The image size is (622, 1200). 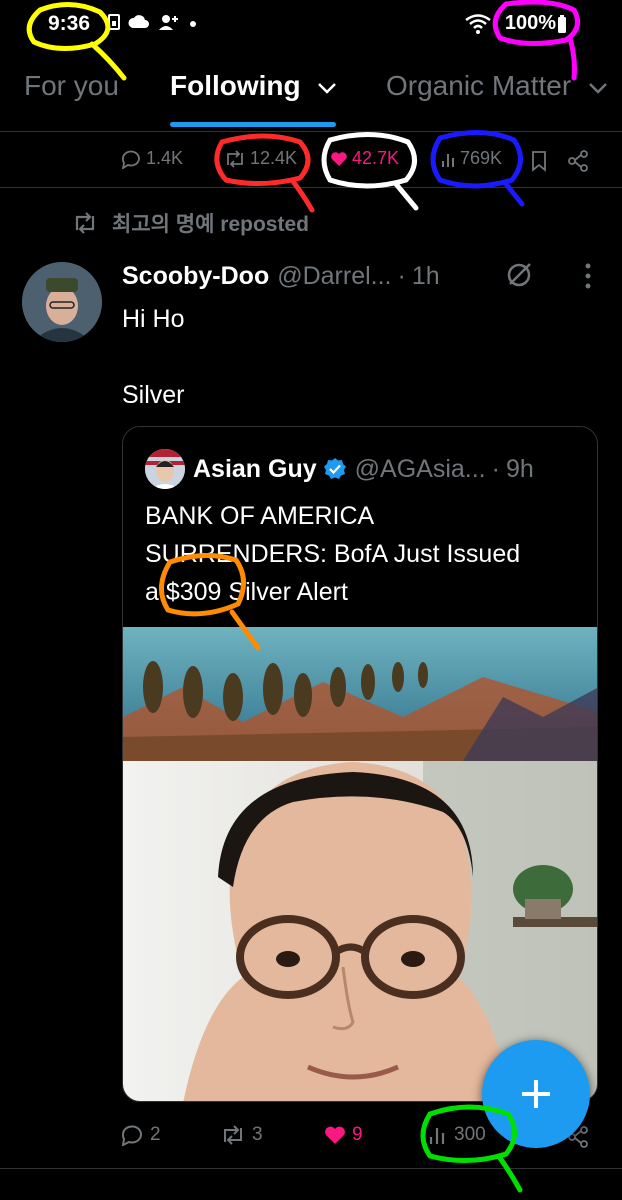 I want to click on status-right: 100%, so click(x=515, y=23).